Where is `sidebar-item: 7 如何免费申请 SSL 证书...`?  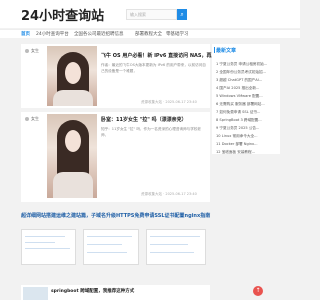
sidebar-item: 7 如何免费申请 SSL 证书... is located at coordinates (247, 112).